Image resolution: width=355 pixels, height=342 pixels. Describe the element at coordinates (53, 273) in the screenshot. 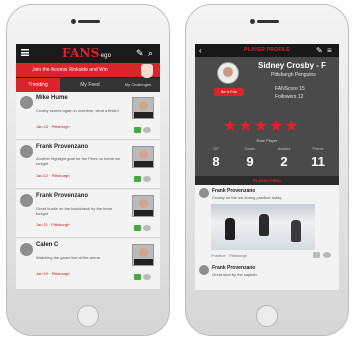

I see `post-time: Jan 10 · Pittsburgh` at that location.